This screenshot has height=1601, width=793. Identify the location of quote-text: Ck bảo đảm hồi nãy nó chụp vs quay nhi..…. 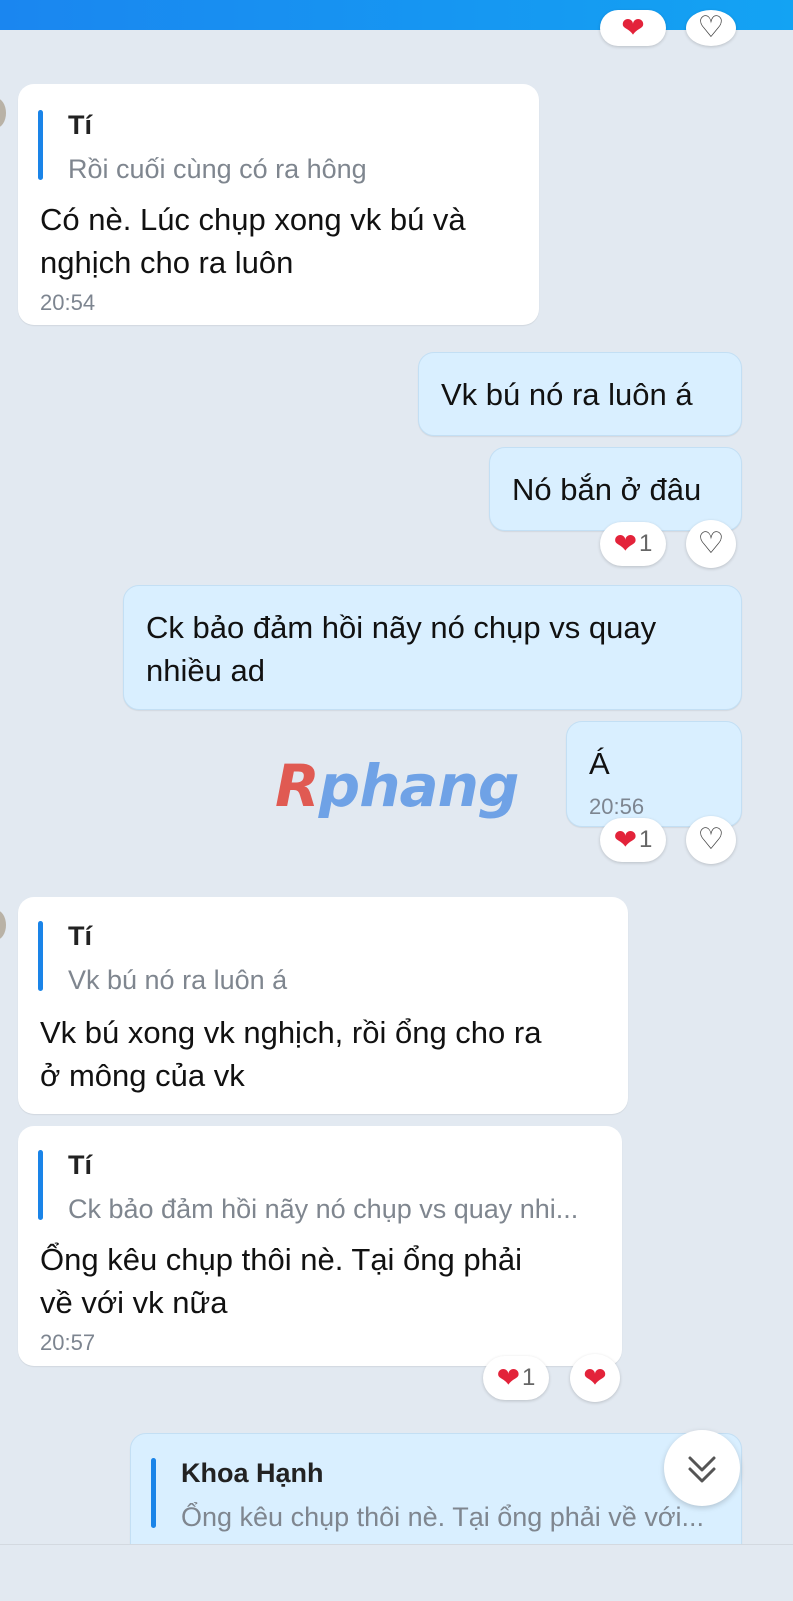
(323, 1209).